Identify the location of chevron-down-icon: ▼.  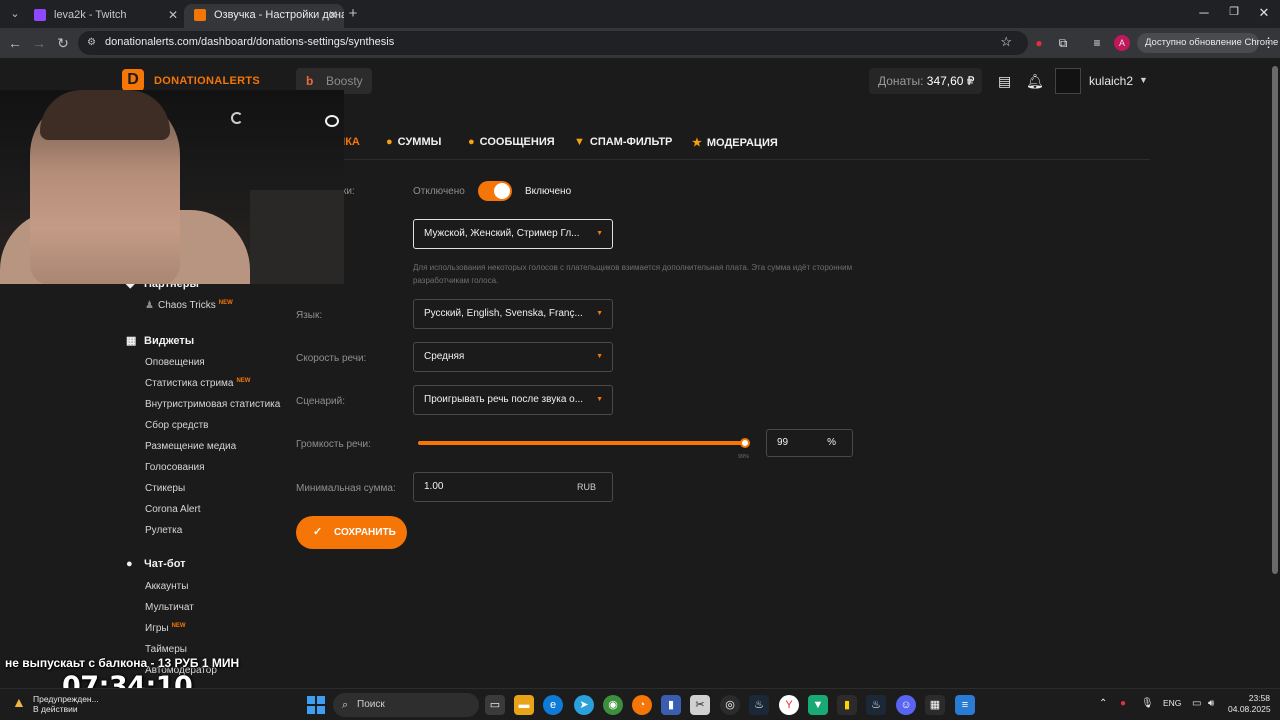
(1143, 80).